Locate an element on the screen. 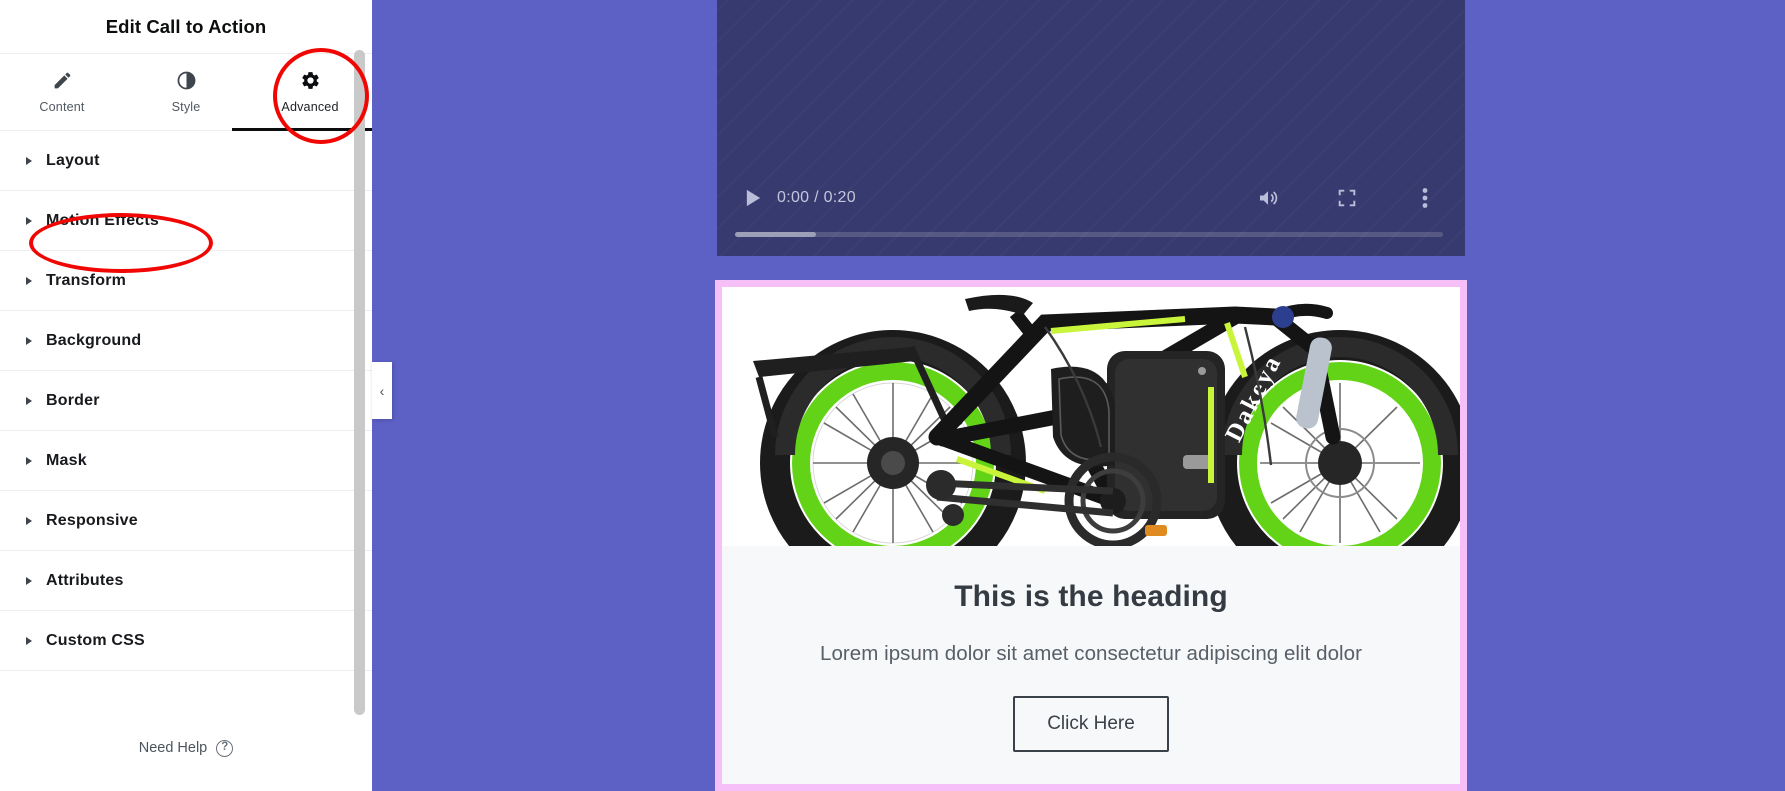 Image resolution: width=1785 pixels, height=791 pixels. tab-style: Style is located at coordinates (186, 92).